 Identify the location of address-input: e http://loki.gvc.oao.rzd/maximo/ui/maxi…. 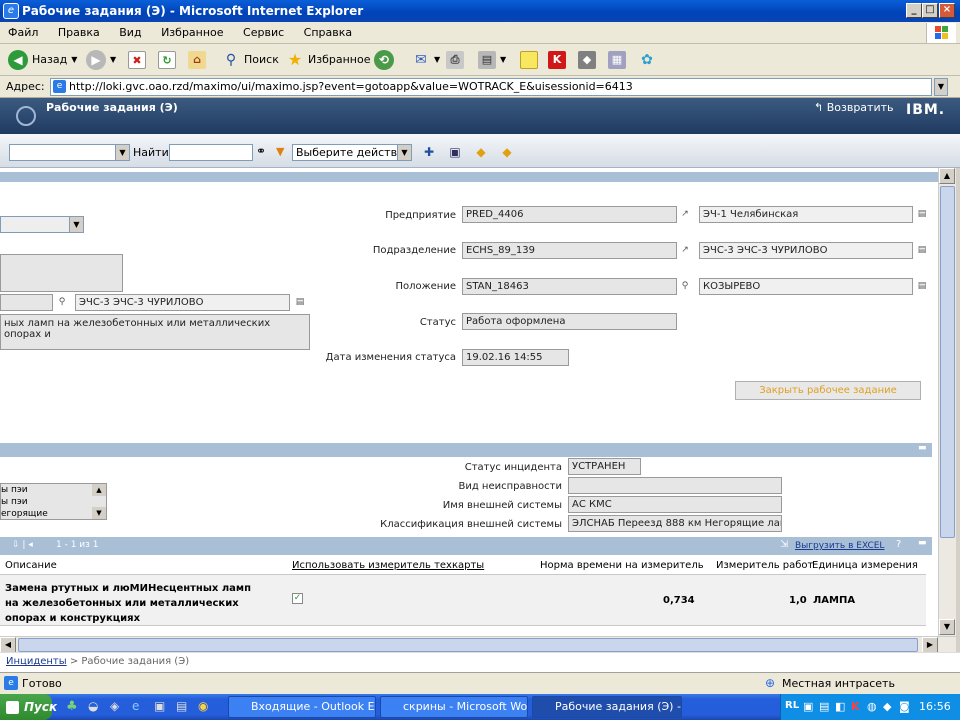
(491, 87).